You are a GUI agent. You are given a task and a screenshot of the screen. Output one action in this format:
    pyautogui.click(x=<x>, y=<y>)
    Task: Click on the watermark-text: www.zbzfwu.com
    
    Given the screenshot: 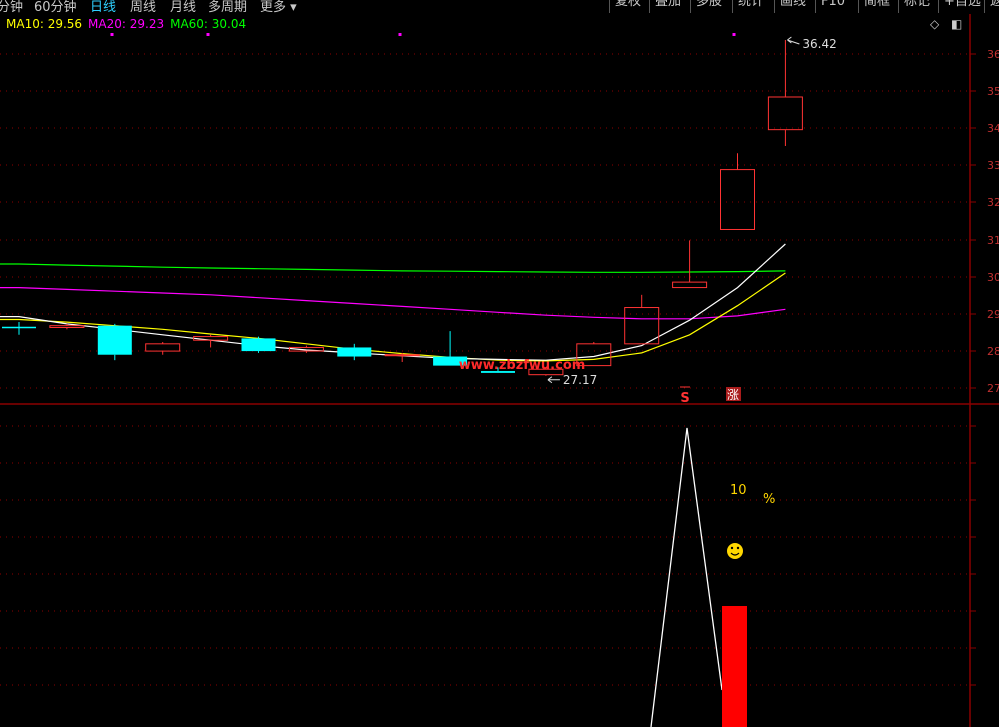 What is the action you would take?
    pyautogui.click(x=522, y=365)
    